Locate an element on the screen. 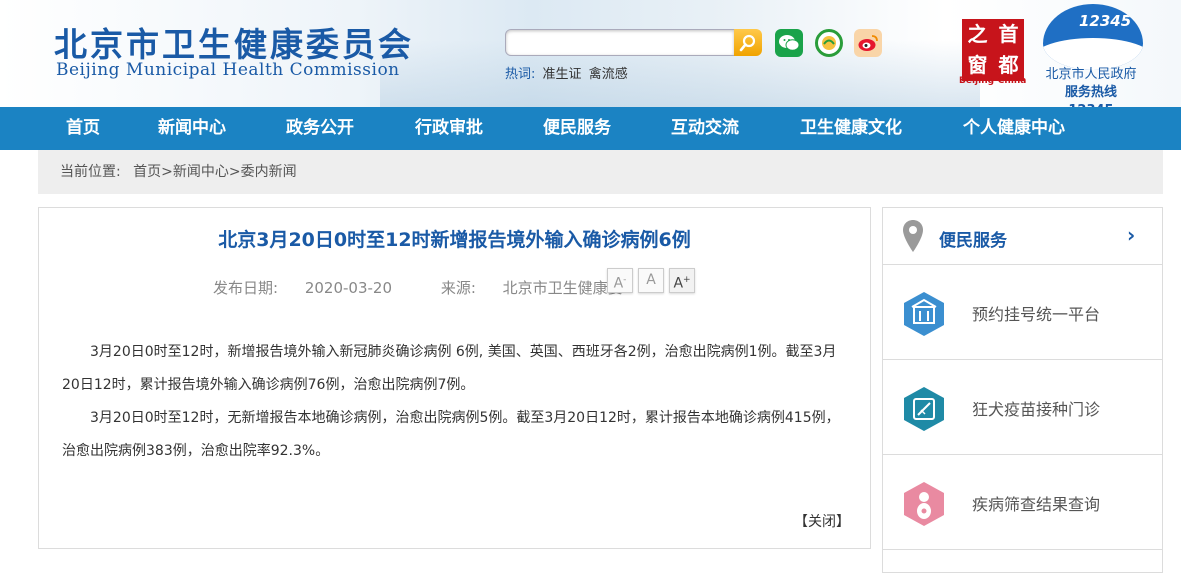  nav-item-interaction: 互动交流 is located at coordinates (705, 128).